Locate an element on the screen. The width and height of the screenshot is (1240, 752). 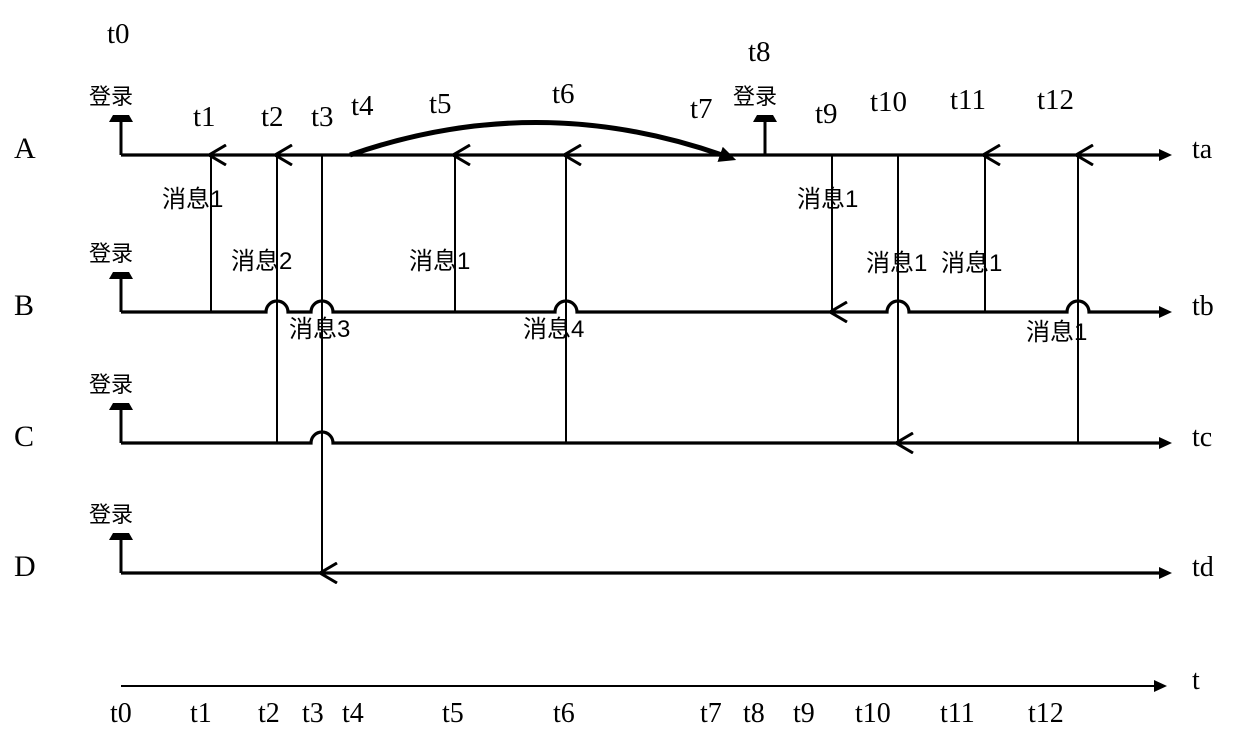
message-label-a-t9: 消息1 is located at coordinates (828, 199).